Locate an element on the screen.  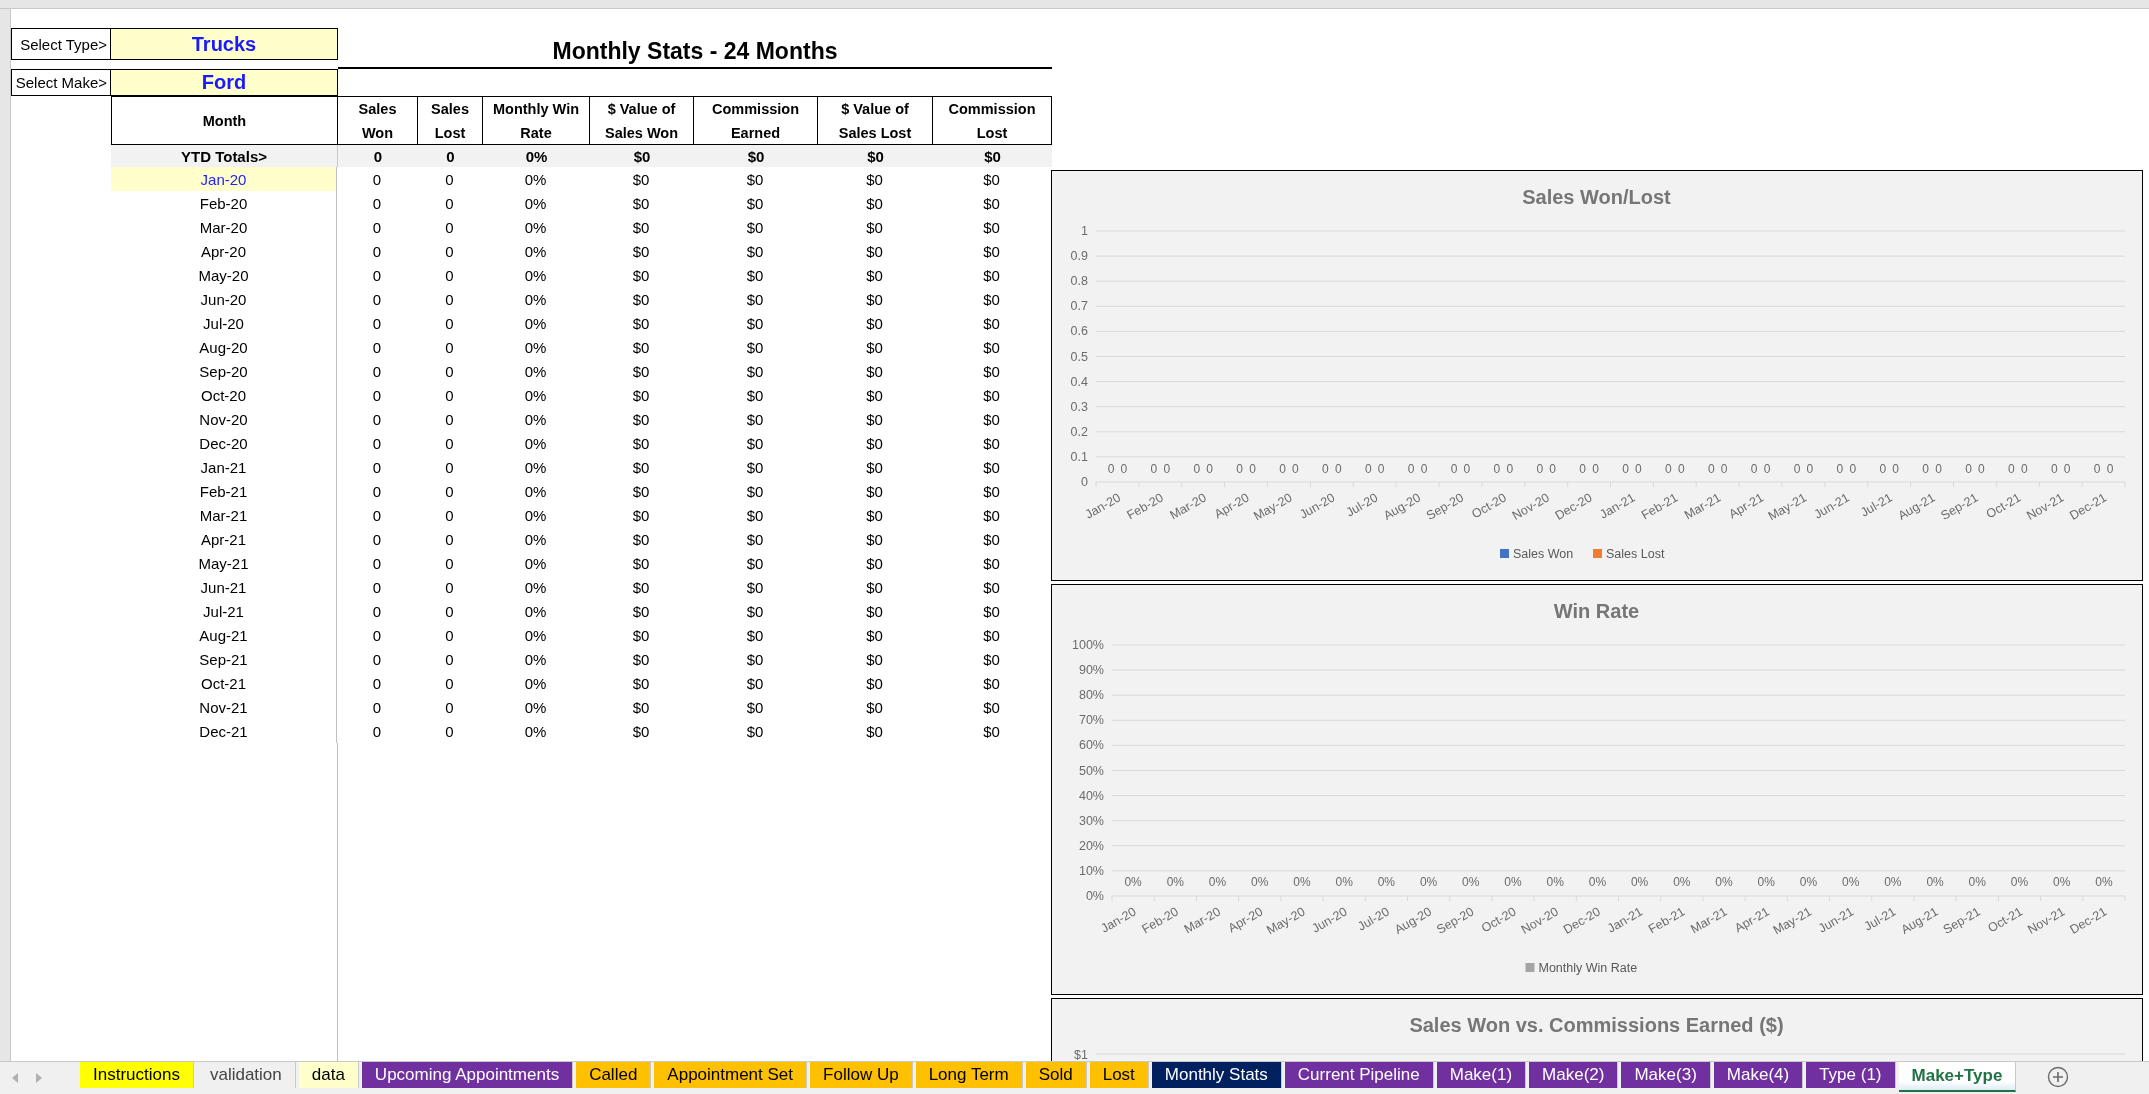
sheet-tab: Make+Type is located at coordinates (1957, 1077).